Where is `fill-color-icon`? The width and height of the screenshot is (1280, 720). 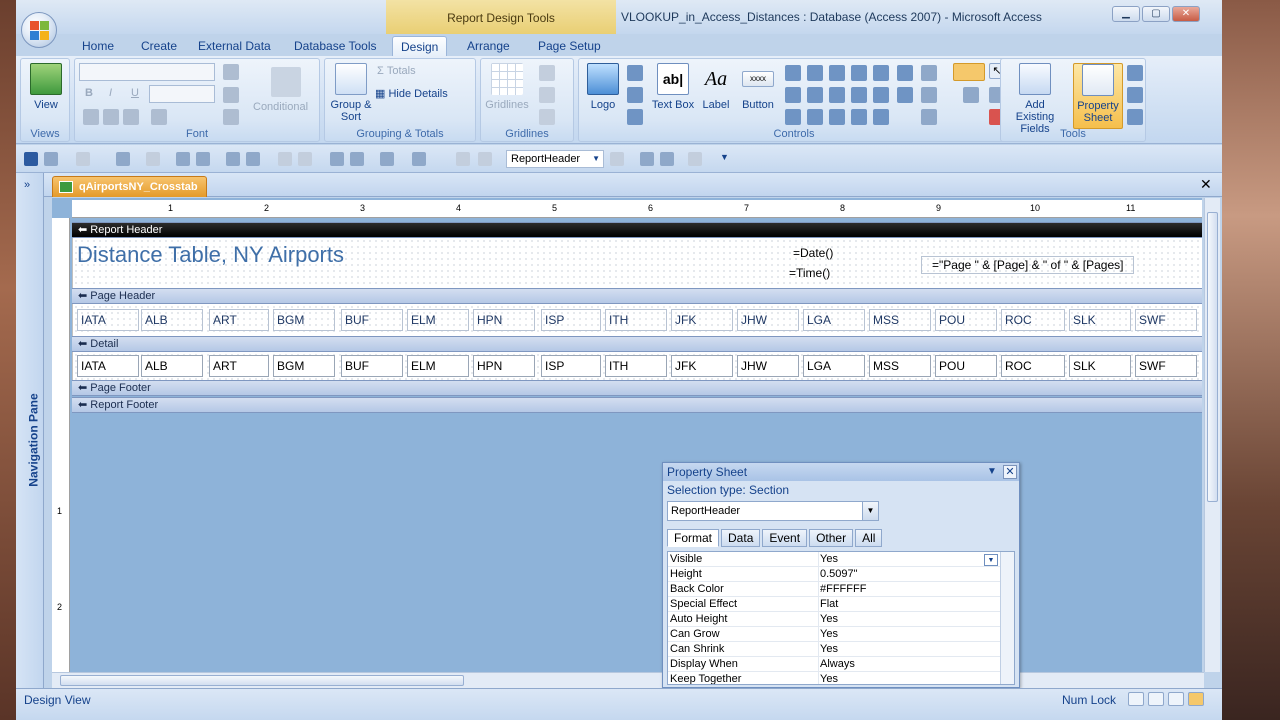
fill-color-icon is located at coordinates (231, 95).